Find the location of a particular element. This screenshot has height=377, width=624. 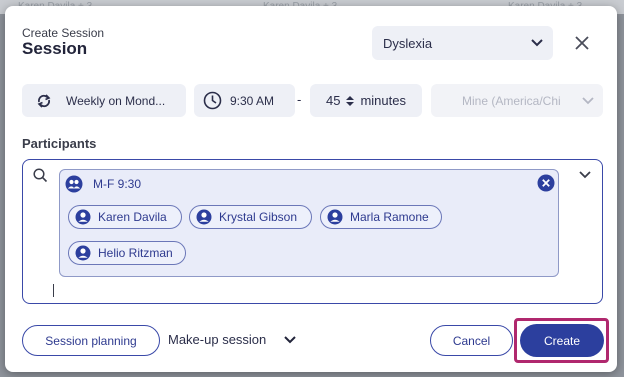

search-icon is located at coordinates (40, 175).